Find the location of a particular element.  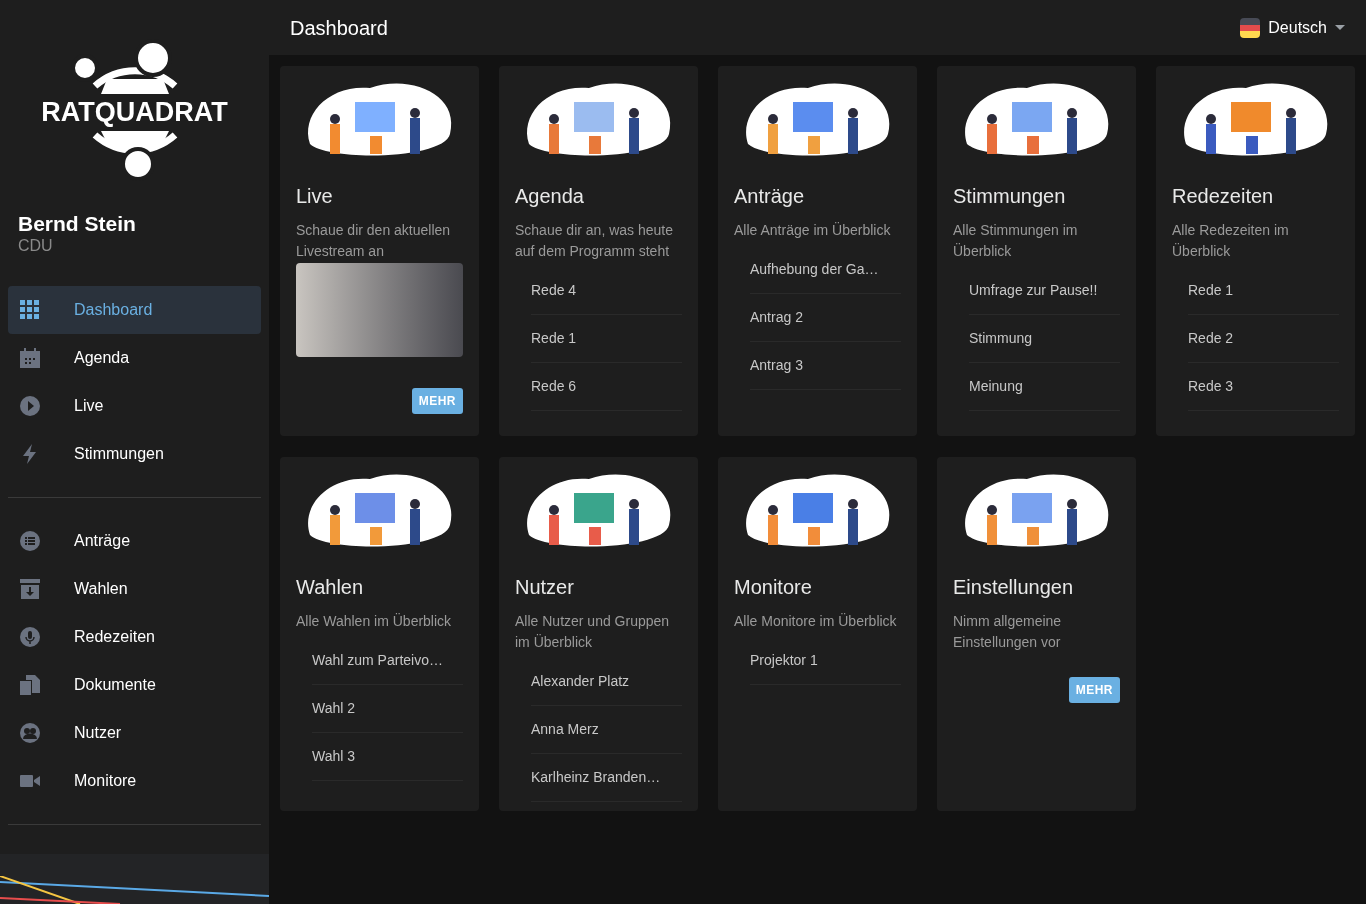

germany-flag-icon is located at coordinates (1250, 27).